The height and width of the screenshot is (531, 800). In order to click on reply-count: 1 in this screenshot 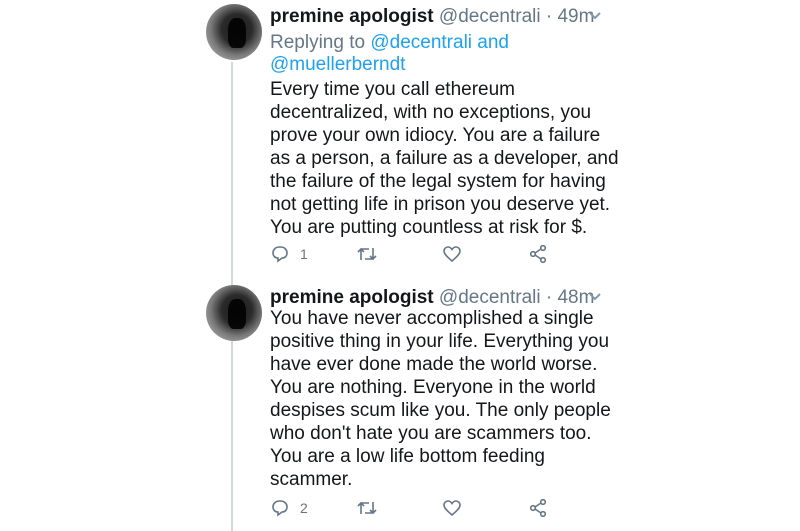, I will do `click(304, 254)`.